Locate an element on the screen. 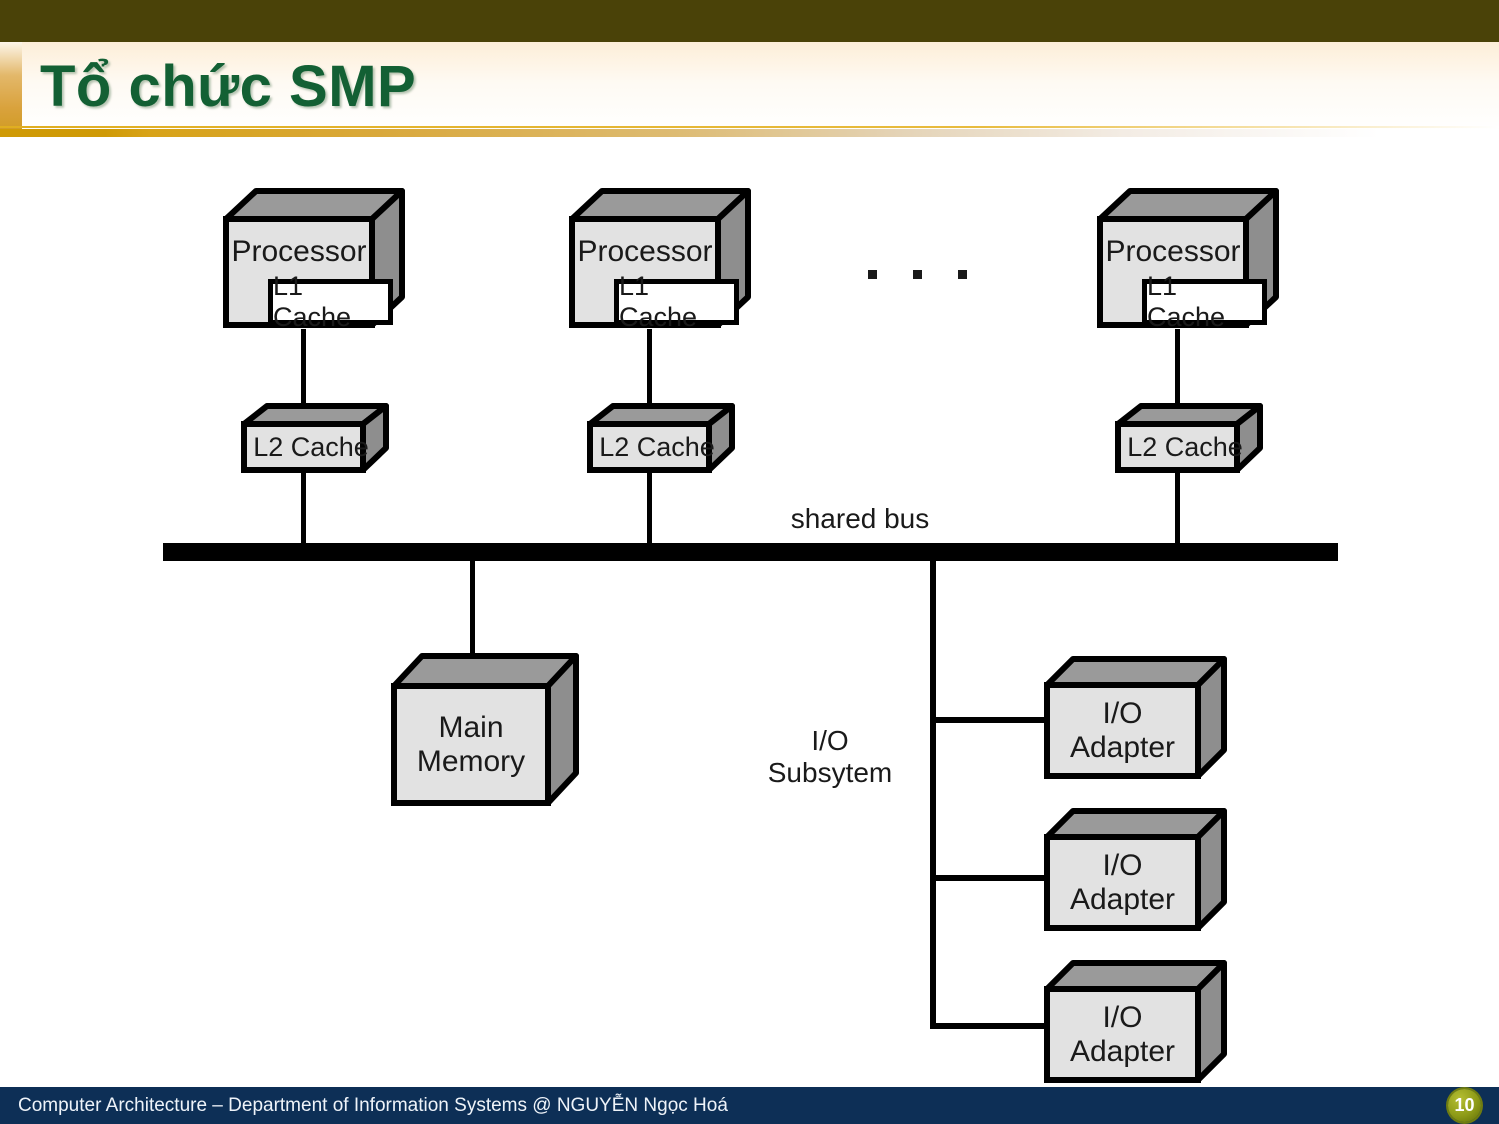  main-memory: Main Memory is located at coordinates (485, 729).